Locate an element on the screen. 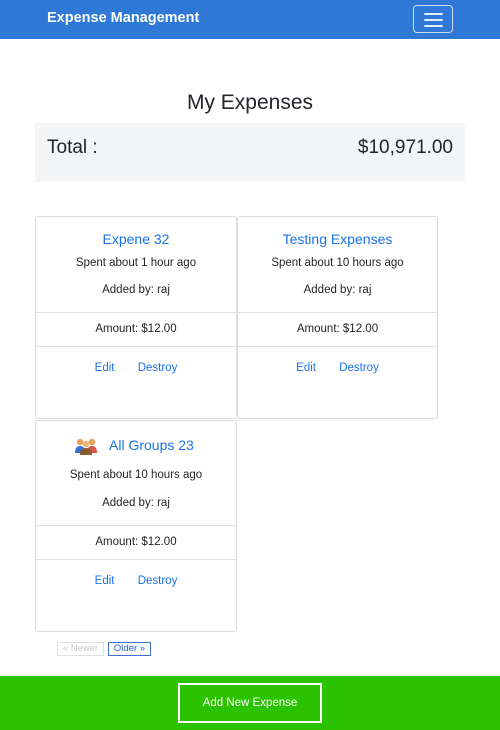 The height and width of the screenshot is (730, 500). footer-bar: Add New Expense is located at coordinates (250, 703).